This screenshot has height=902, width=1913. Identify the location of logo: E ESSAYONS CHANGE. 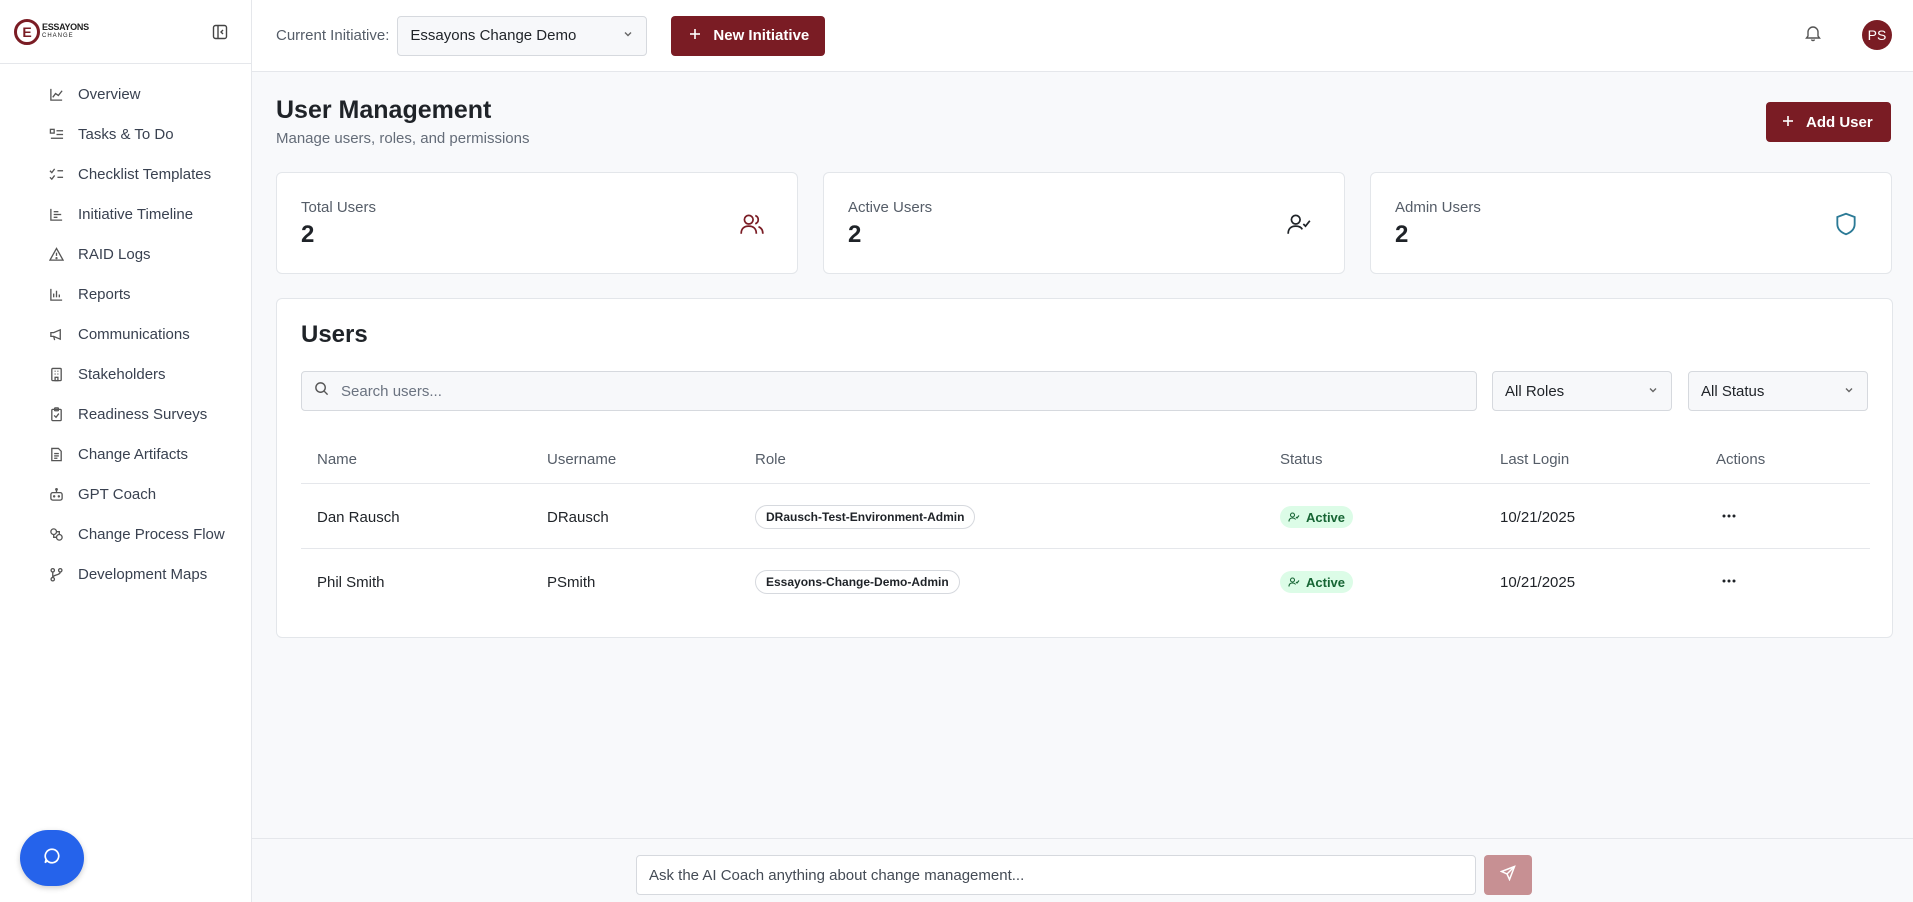
(51, 31).